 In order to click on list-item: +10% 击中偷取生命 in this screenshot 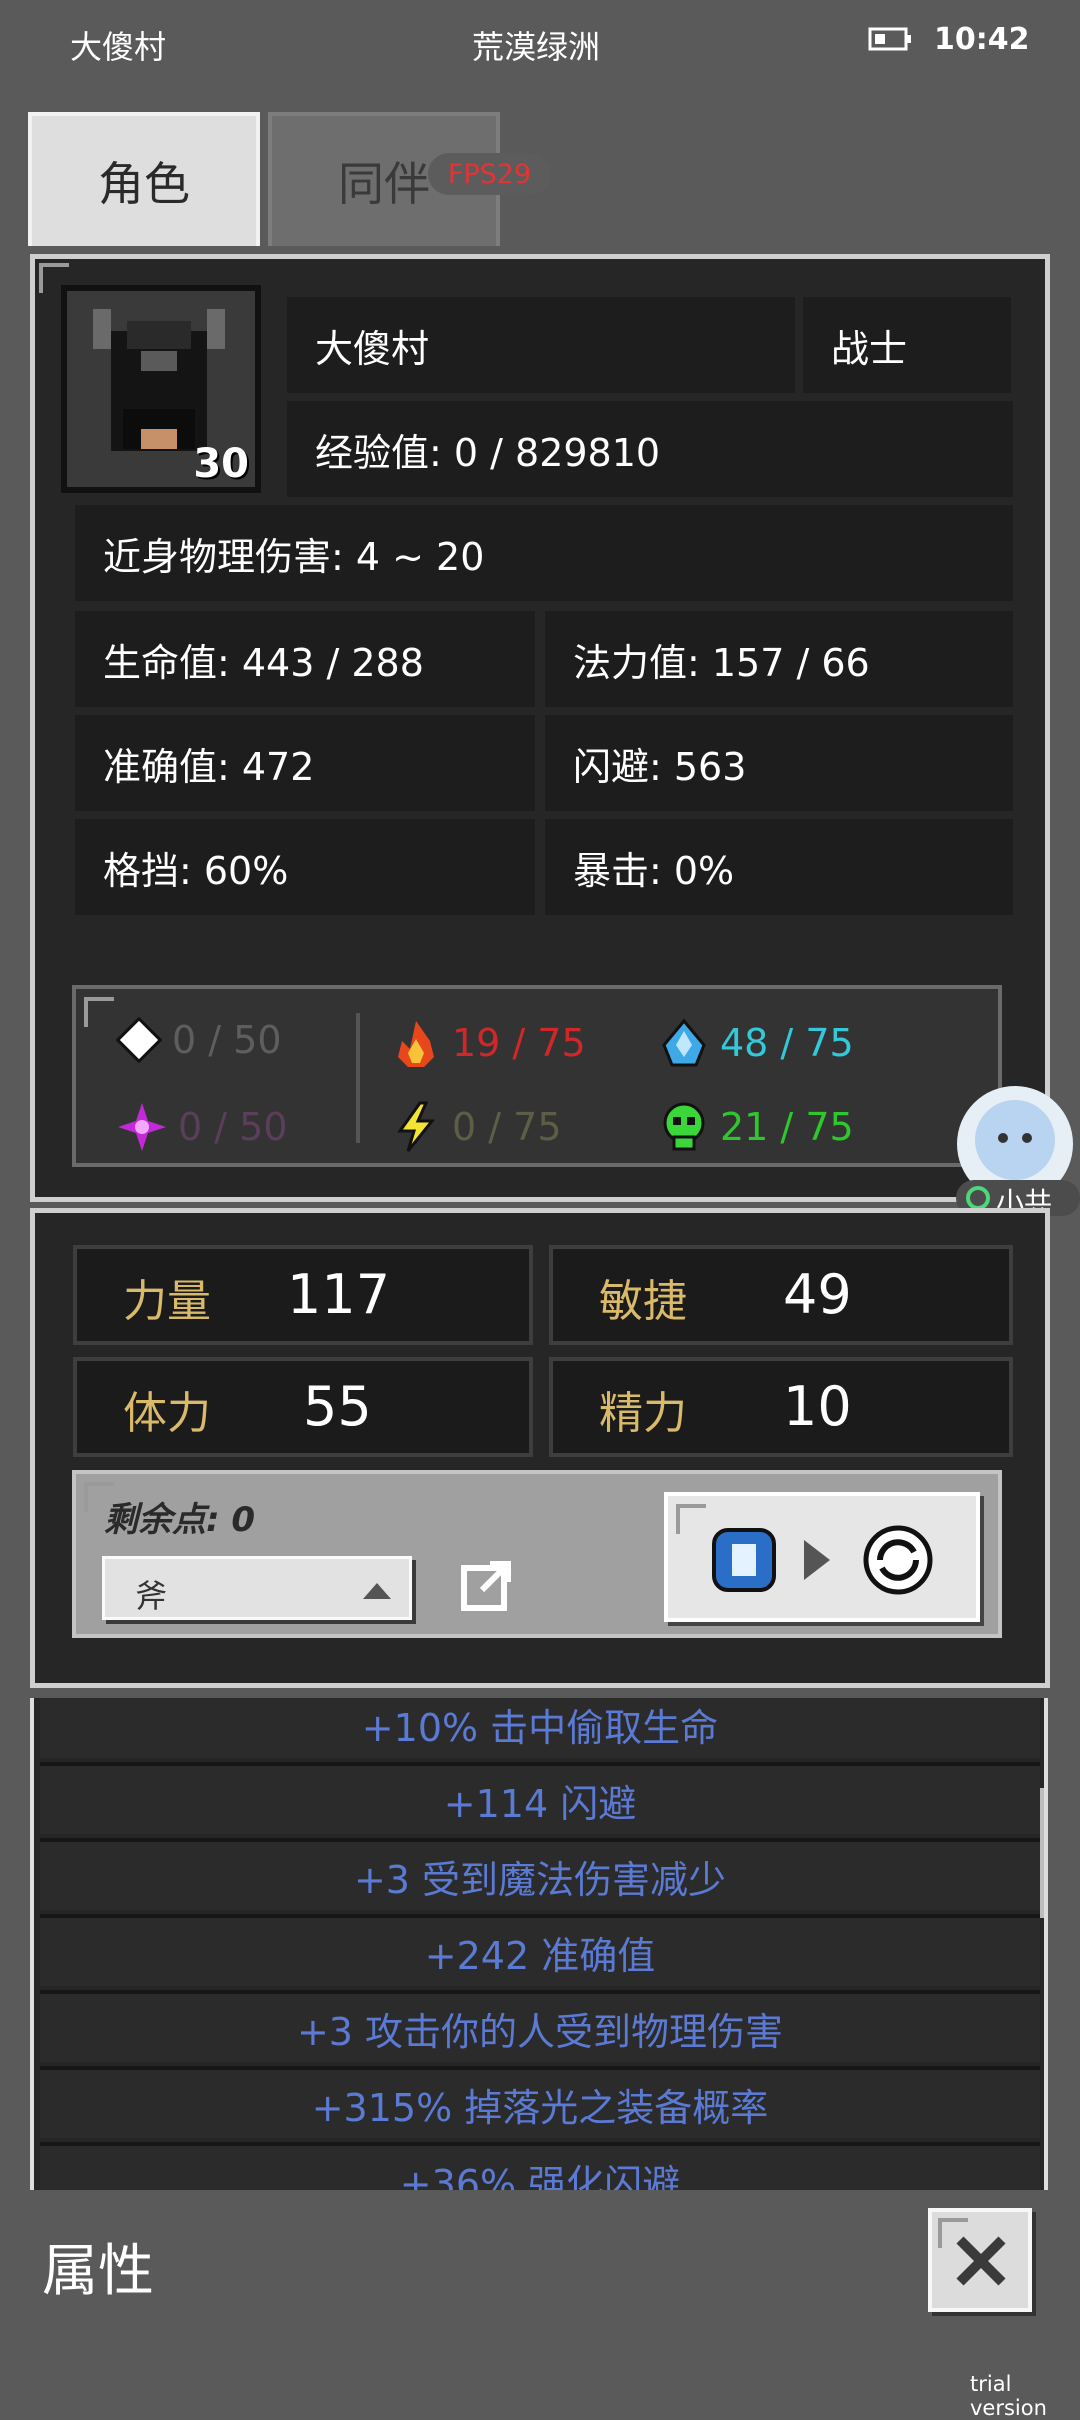, I will do `click(540, 1728)`.